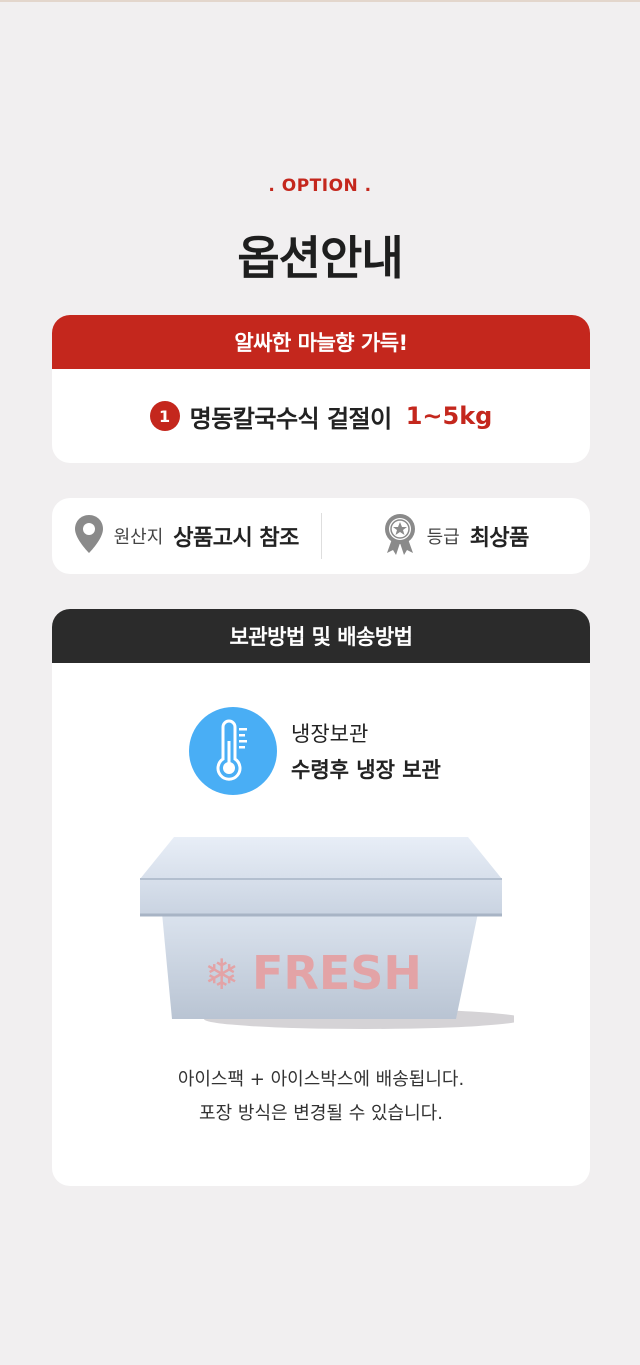  What do you see at coordinates (330, 734) in the screenshot?
I see `storage-line-1: 냉장보관` at bounding box center [330, 734].